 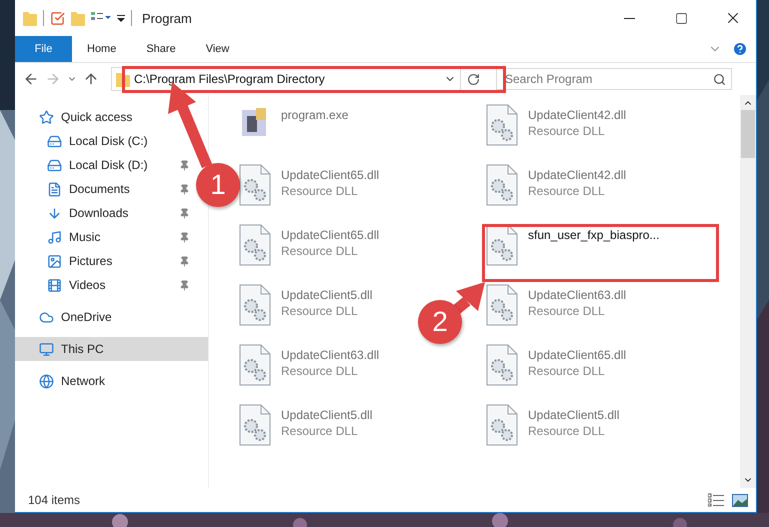 I want to click on sidebar-item: OneDrive, so click(x=86, y=317).